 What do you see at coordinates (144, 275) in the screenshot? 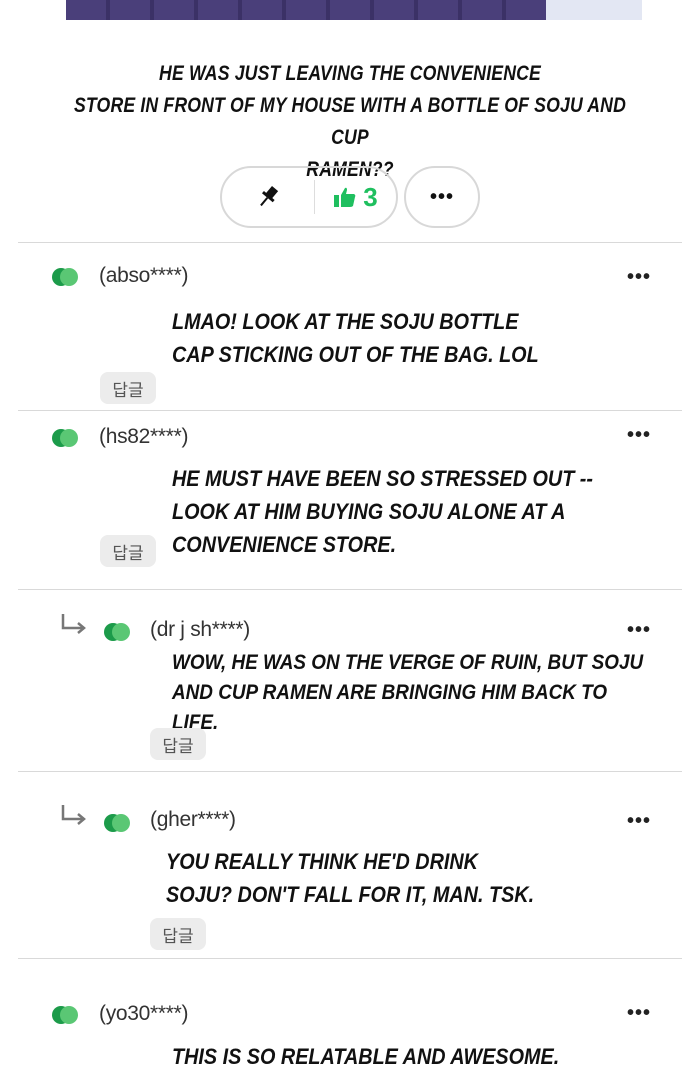
I see `comment-author: (abso****)` at bounding box center [144, 275].